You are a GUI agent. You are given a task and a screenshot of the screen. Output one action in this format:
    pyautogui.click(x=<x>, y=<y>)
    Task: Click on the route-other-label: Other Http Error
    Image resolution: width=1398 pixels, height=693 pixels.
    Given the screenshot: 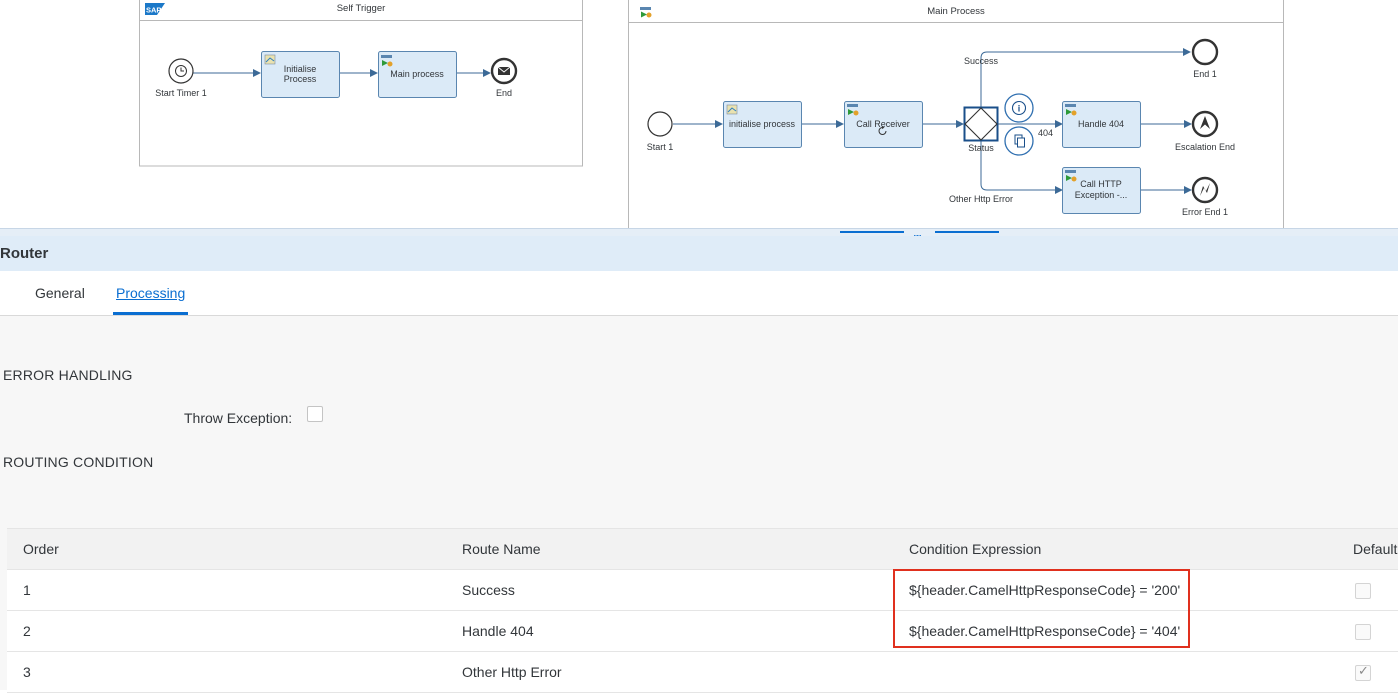 What is the action you would take?
    pyautogui.click(x=981, y=199)
    